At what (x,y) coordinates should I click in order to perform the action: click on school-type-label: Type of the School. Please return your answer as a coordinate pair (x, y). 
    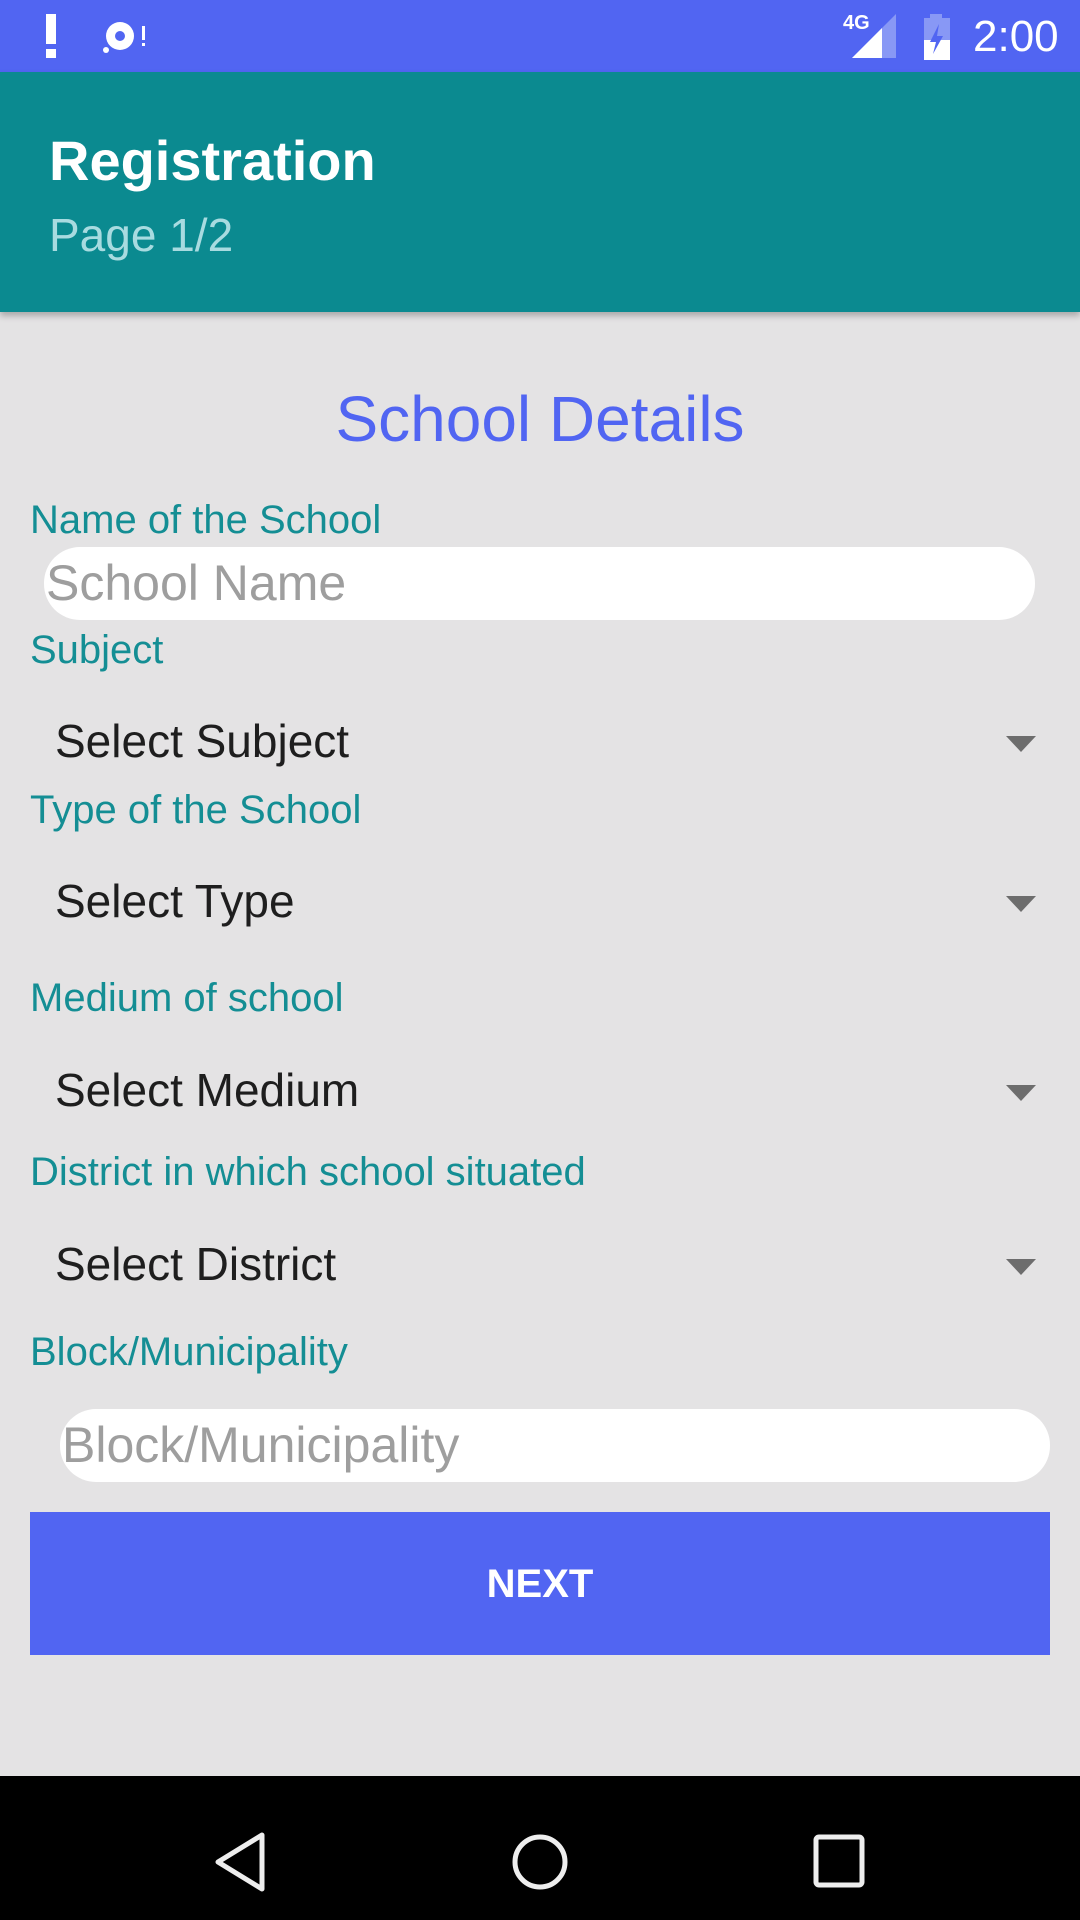
    Looking at the image, I should click on (196, 810).